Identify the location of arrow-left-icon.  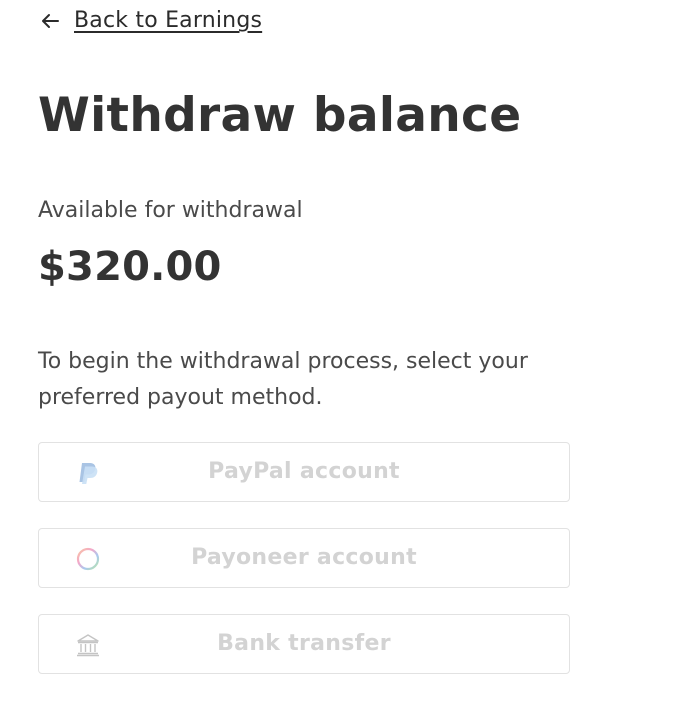
(50, 20).